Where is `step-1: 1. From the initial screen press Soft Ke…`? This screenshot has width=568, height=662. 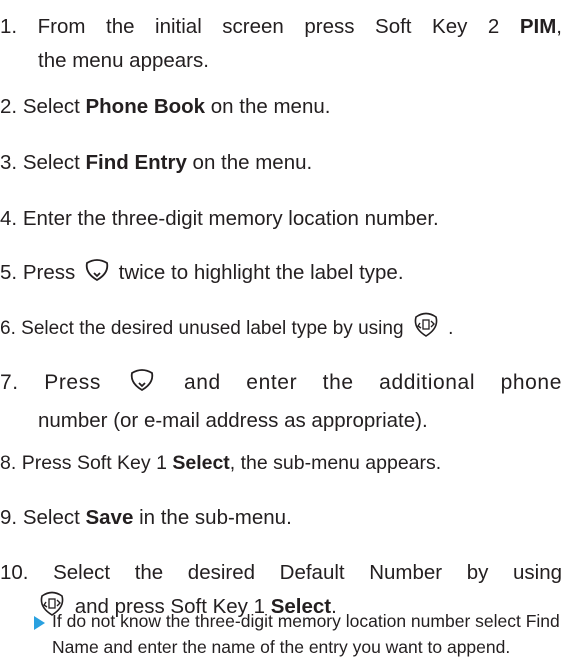
step-1: 1. From the initial screen press Soft Ke… is located at coordinates (281, 44).